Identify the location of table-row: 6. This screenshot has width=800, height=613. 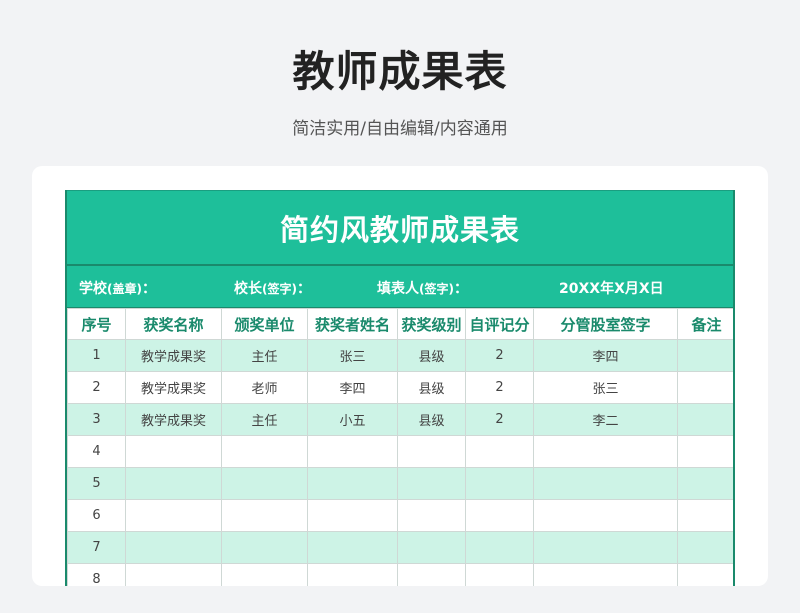
(400, 515).